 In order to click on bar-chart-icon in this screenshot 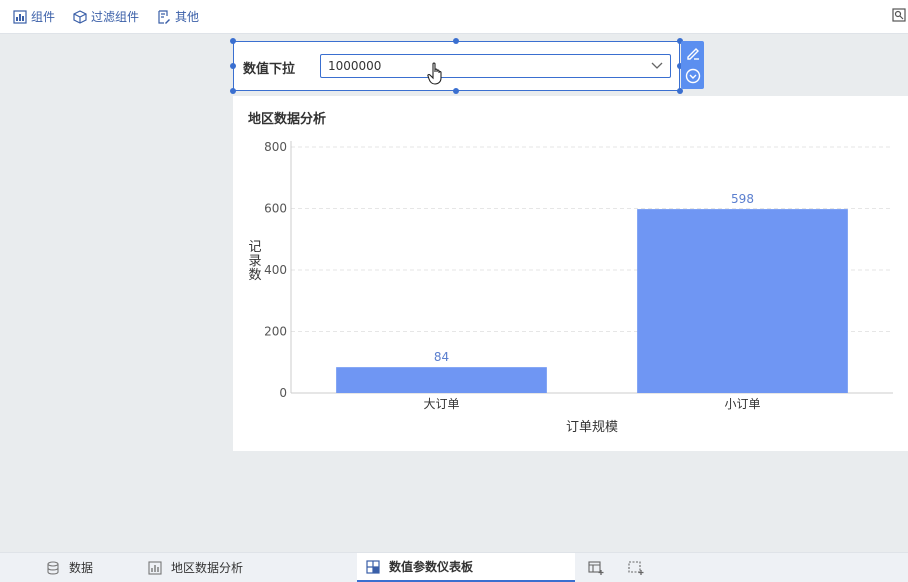, I will do `click(155, 567)`.